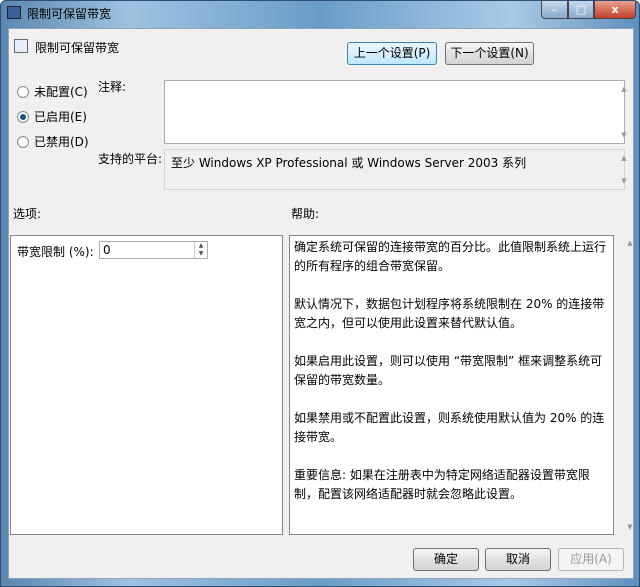  I want to click on apply-button: 应用(A), so click(591, 559).